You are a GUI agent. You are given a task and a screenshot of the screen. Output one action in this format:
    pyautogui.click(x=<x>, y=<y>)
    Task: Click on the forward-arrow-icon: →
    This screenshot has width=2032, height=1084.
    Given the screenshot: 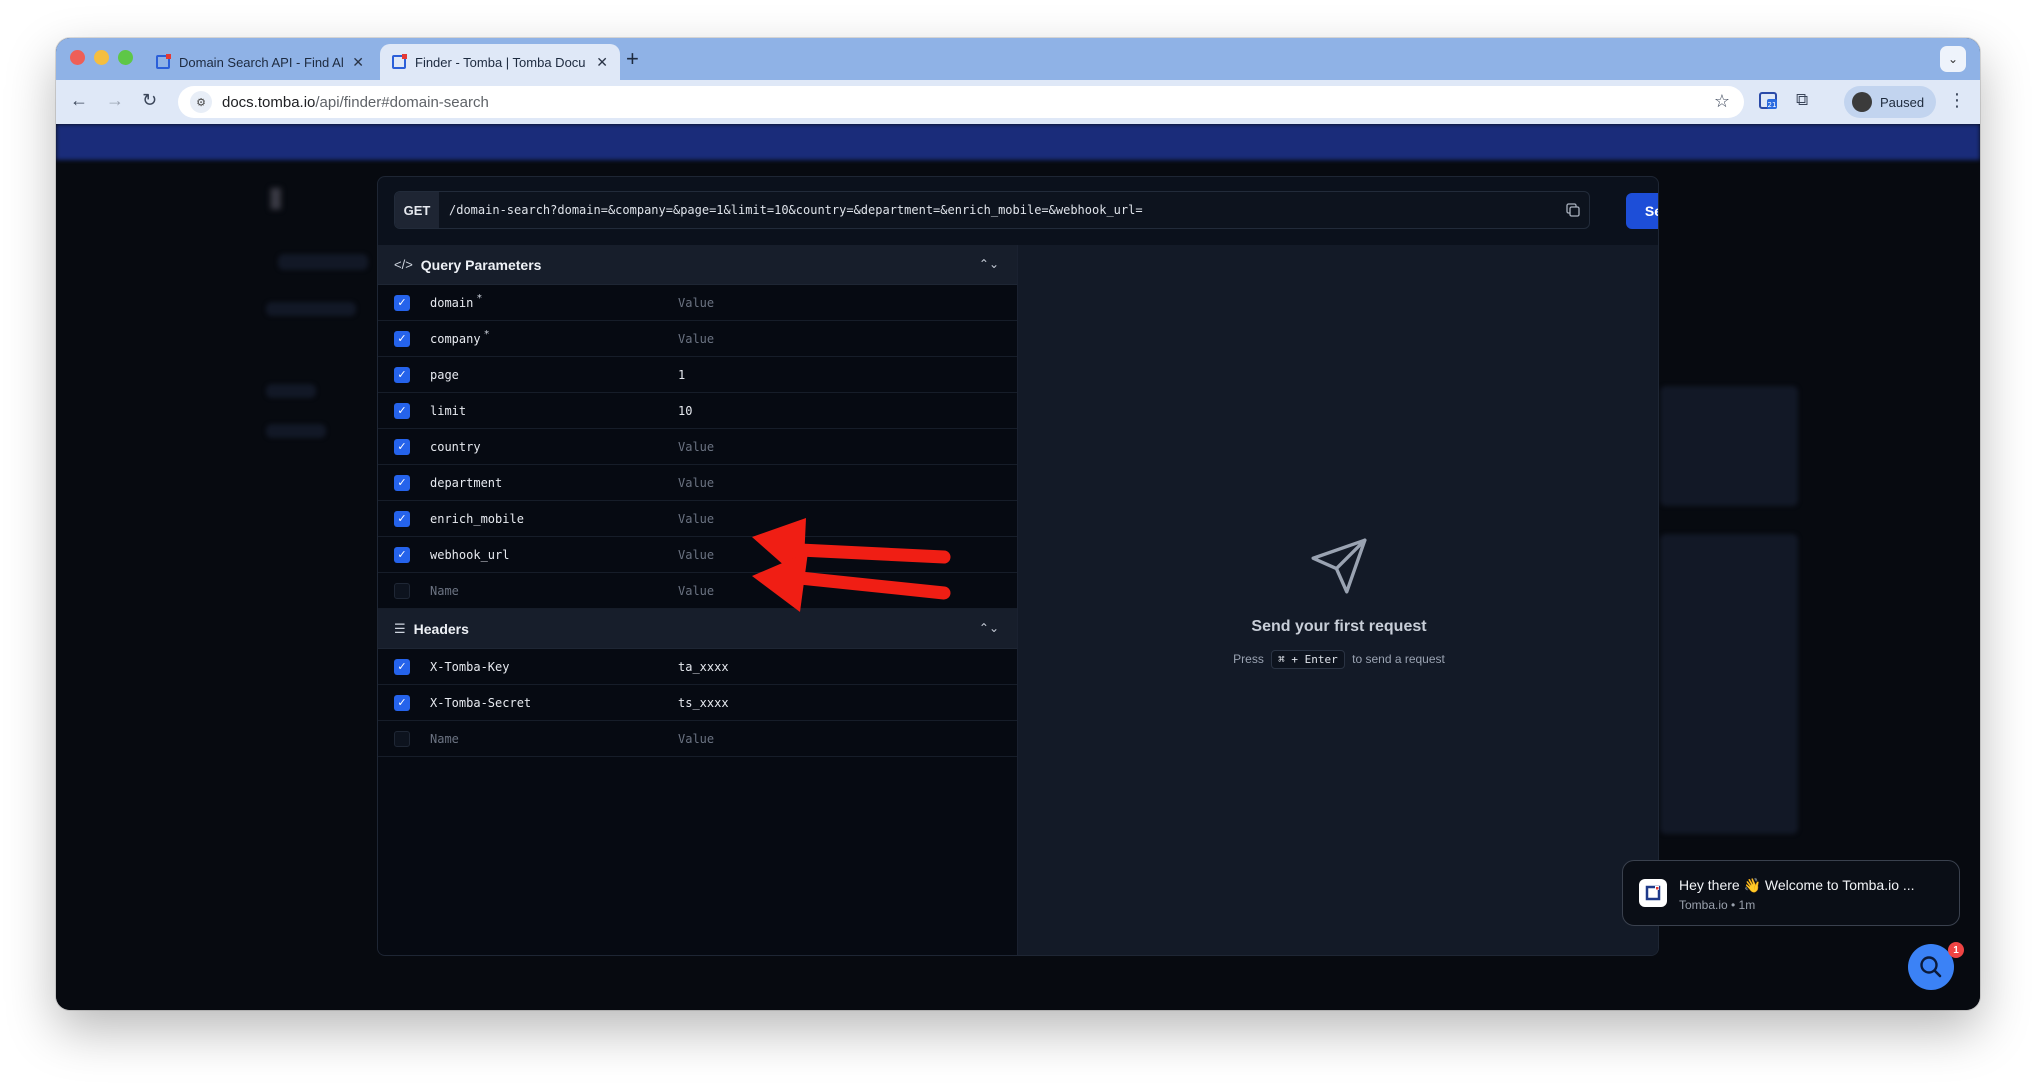 What is the action you would take?
    pyautogui.click(x=115, y=100)
    